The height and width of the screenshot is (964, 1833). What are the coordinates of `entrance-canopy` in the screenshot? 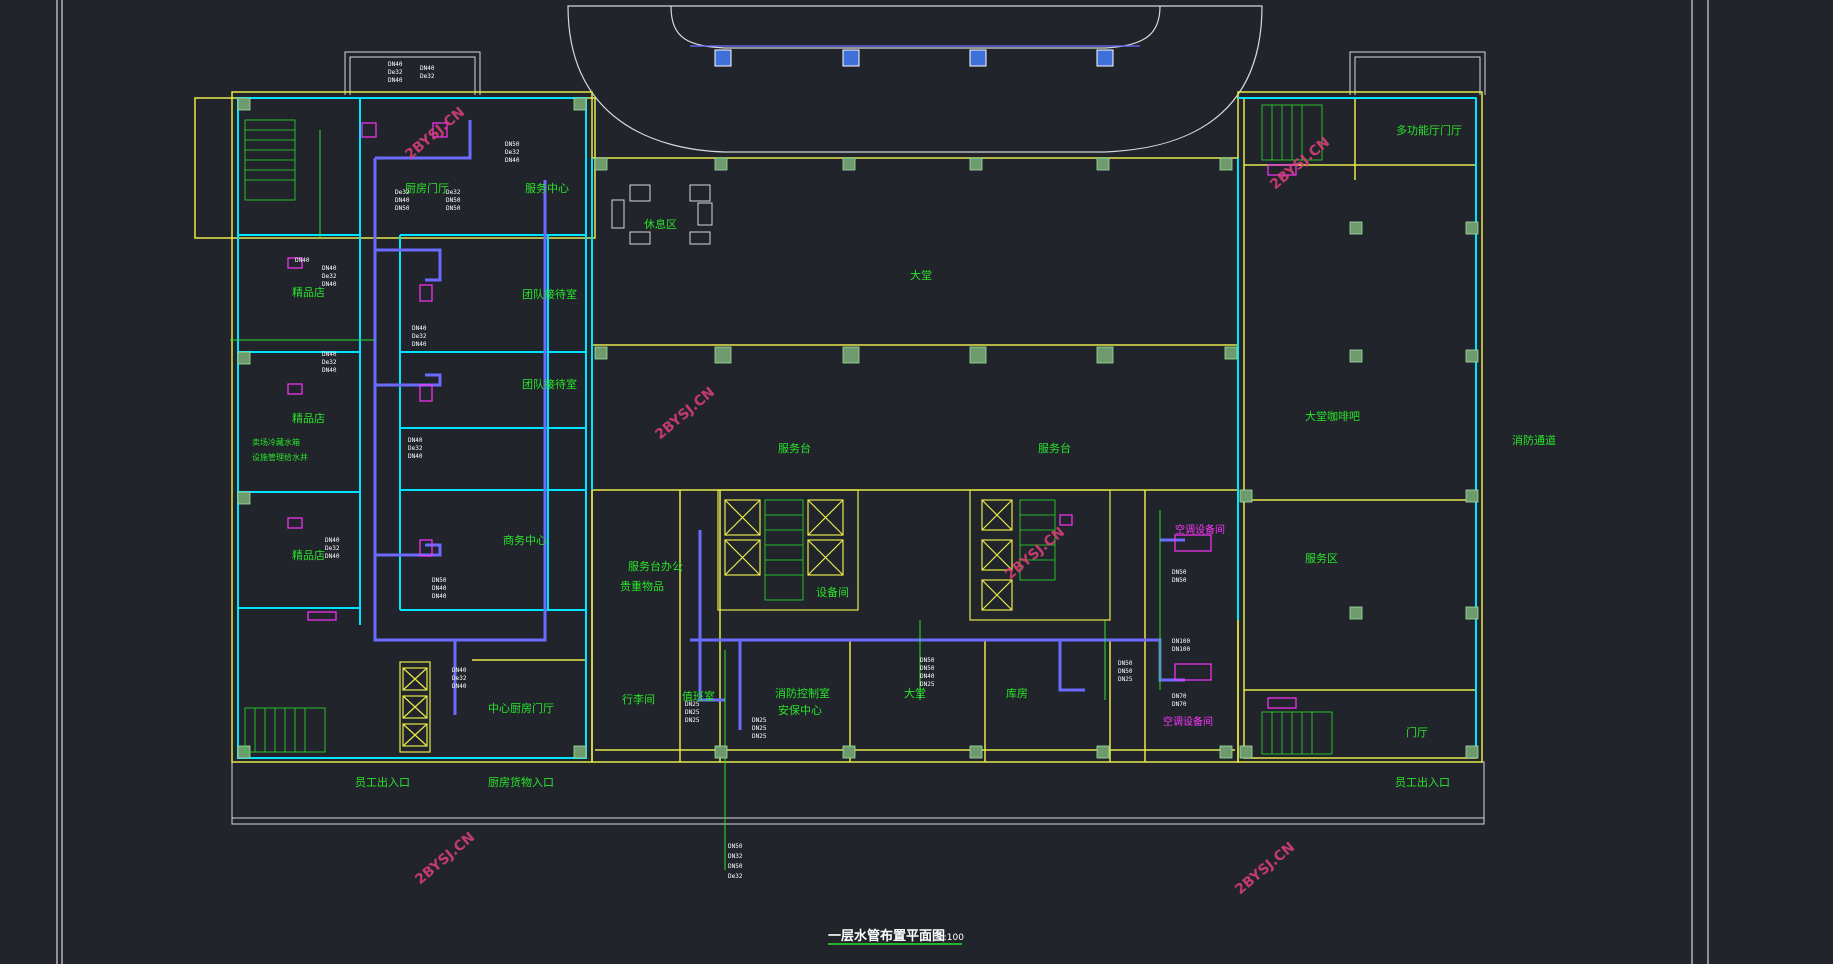 It's located at (915, 79).